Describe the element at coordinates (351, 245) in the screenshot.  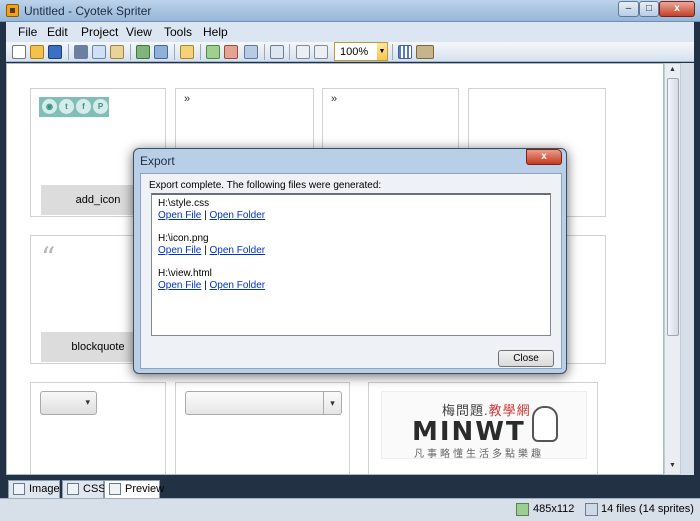
I see `list-item: H:\icon.png Open File | Open Folder` at that location.